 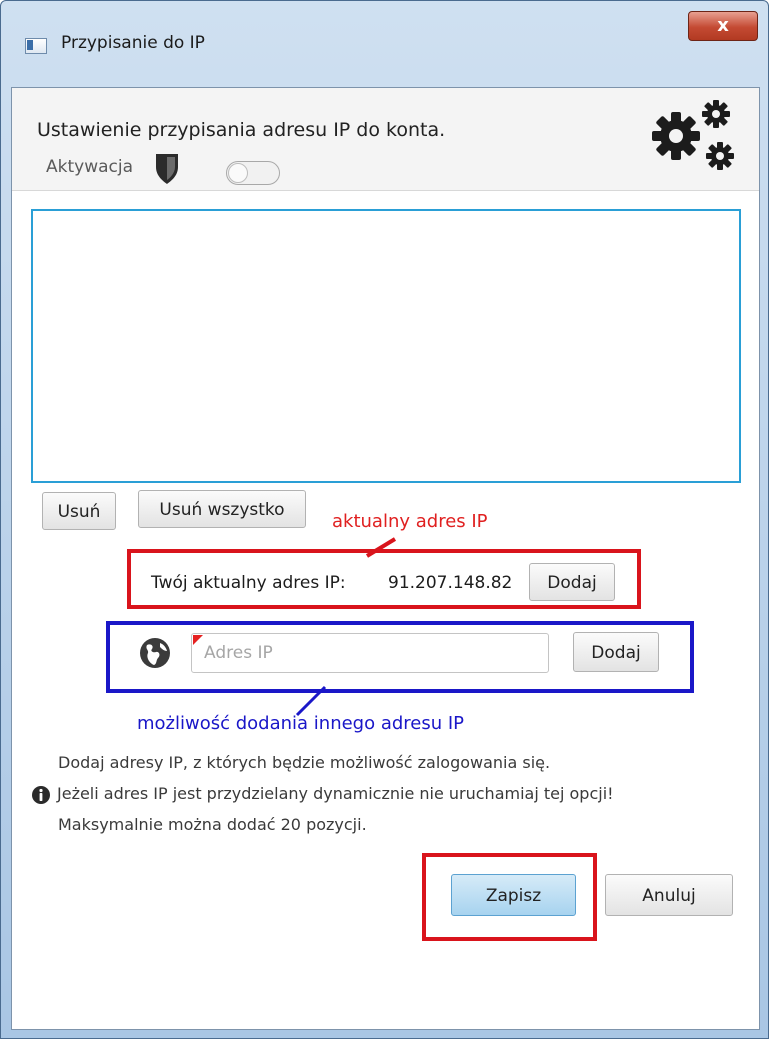 What do you see at coordinates (36, 46) in the screenshot?
I see `app-icon` at bounding box center [36, 46].